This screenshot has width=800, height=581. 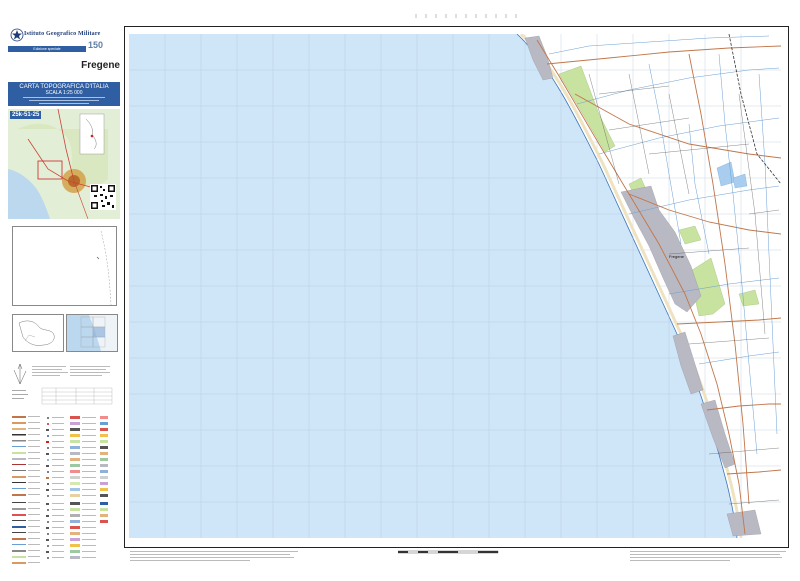 What do you see at coordinates (62, 34) in the screenshot?
I see `institute-title: Istituto Geografico Militare` at bounding box center [62, 34].